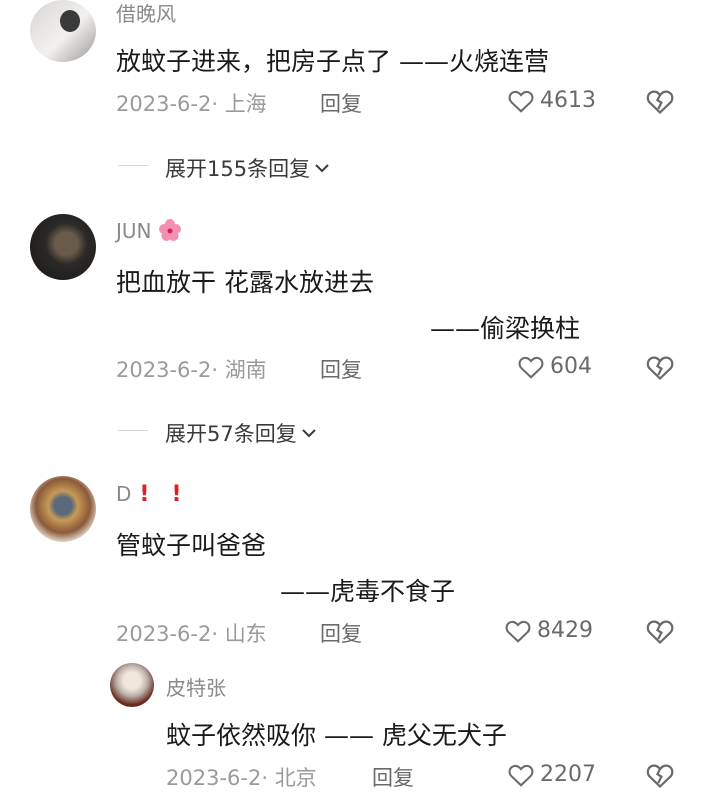 The width and height of the screenshot is (707, 800). I want to click on comment-username: D, so click(123, 494).